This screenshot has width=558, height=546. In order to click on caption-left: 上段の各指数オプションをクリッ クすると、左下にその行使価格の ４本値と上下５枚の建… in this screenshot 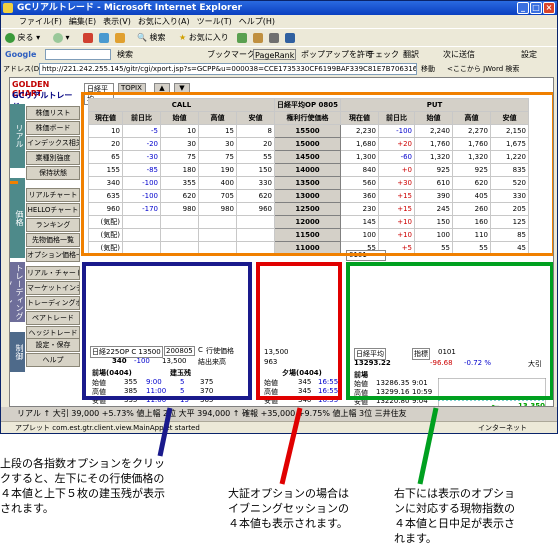, I will do `click(125, 486)`.